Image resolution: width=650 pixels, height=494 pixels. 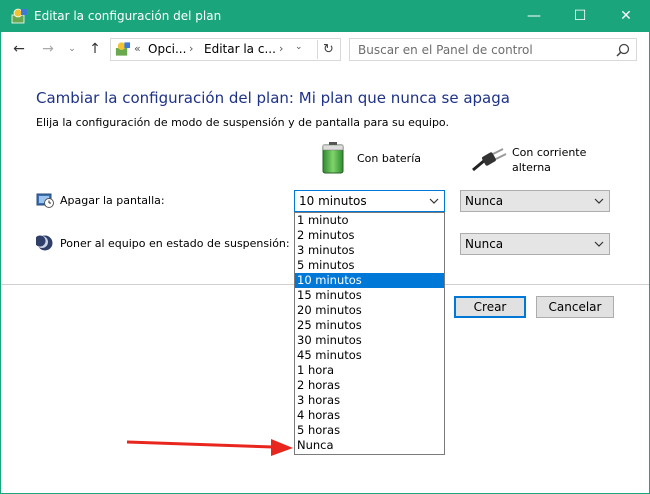 What do you see at coordinates (175, 243) in the screenshot?
I see `sleep-label: Poner al equipo en estado de suspensión:` at bounding box center [175, 243].